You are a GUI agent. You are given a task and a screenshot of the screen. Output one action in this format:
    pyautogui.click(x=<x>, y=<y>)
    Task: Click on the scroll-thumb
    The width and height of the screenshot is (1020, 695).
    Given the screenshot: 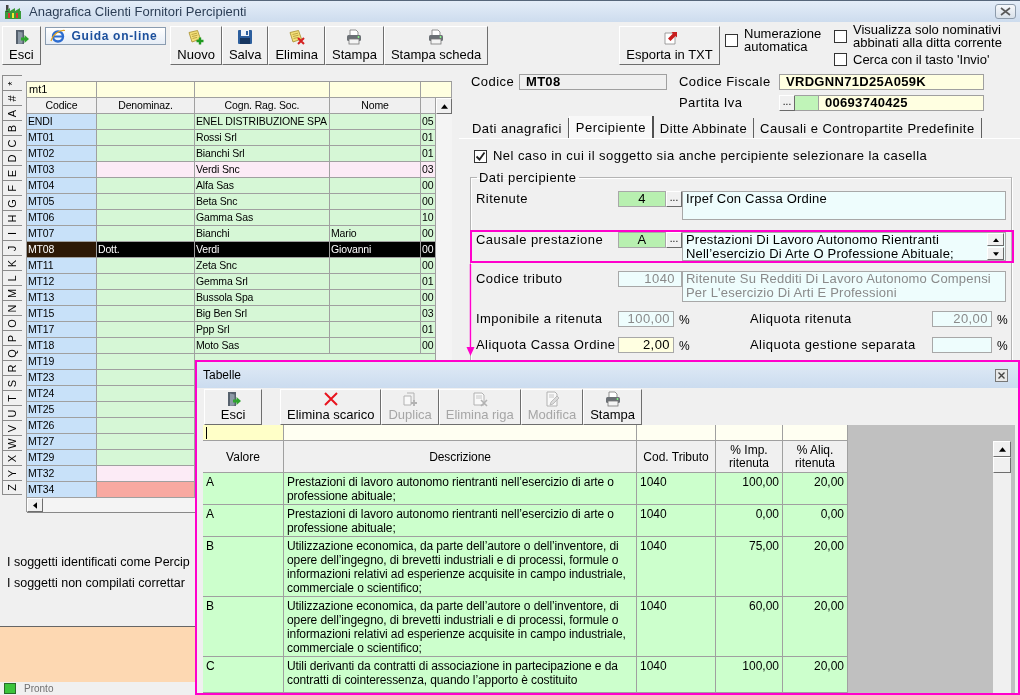 What is the action you would take?
    pyautogui.click(x=1002, y=465)
    